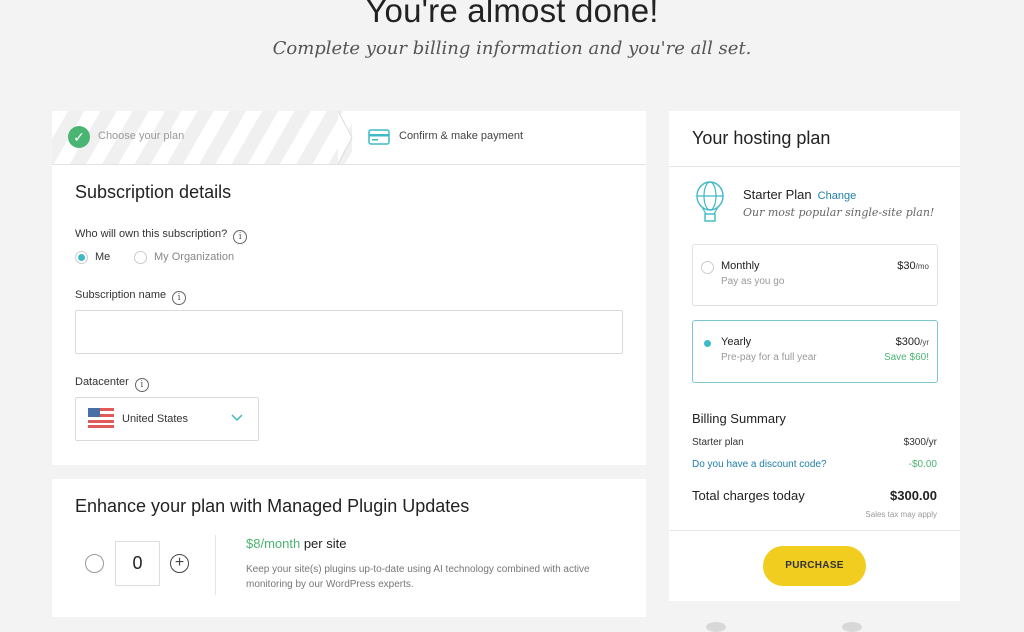 The image size is (1024, 632). I want to click on yearly-label: Yearly, so click(736, 342).